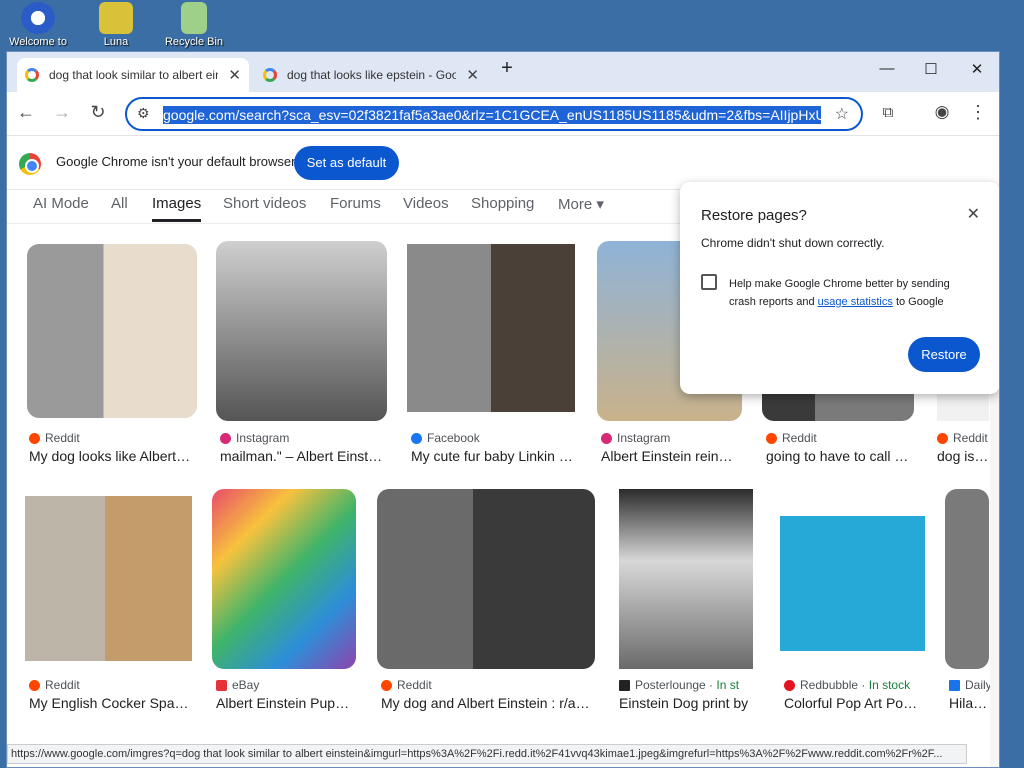 This screenshot has width=1024, height=768. Describe the element at coordinates (62, 112) in the screenshot. I see `forward-button: →` at that location.